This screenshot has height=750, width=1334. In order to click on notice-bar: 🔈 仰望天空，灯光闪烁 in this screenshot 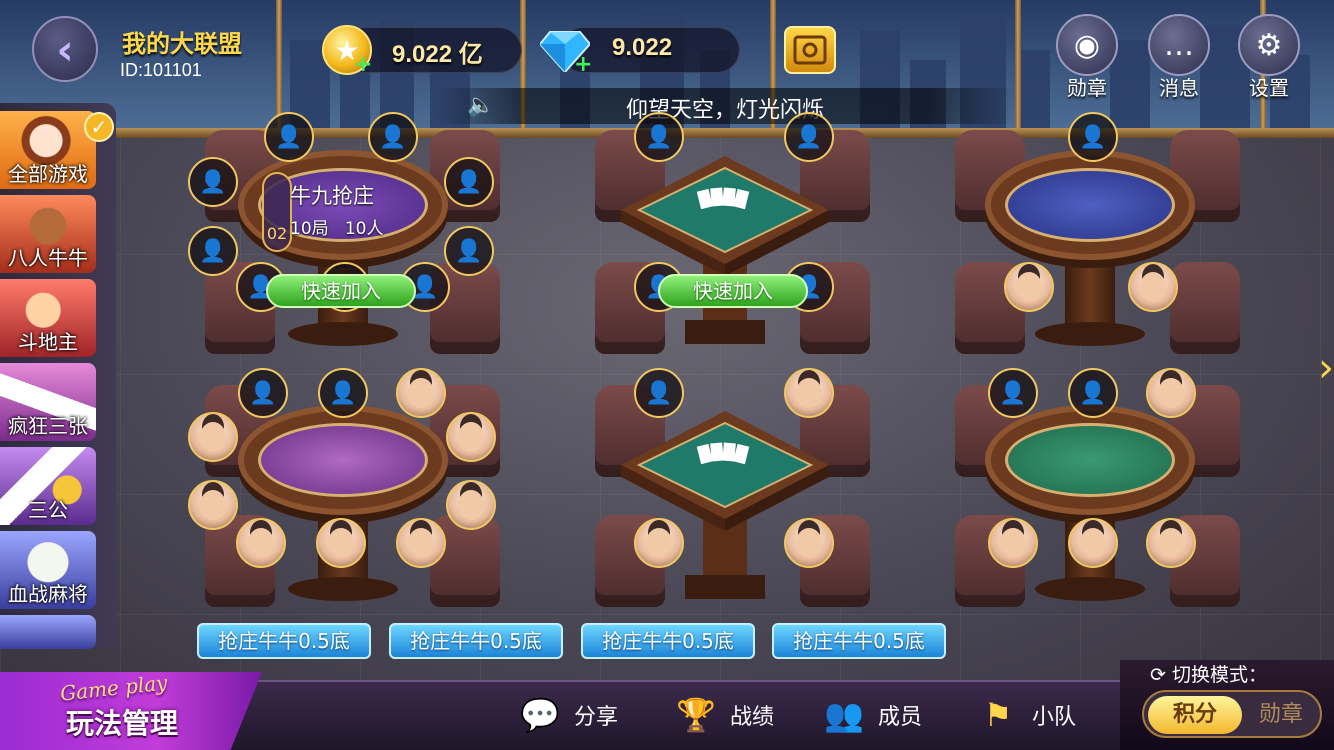, I will do `click(725, 106)`.